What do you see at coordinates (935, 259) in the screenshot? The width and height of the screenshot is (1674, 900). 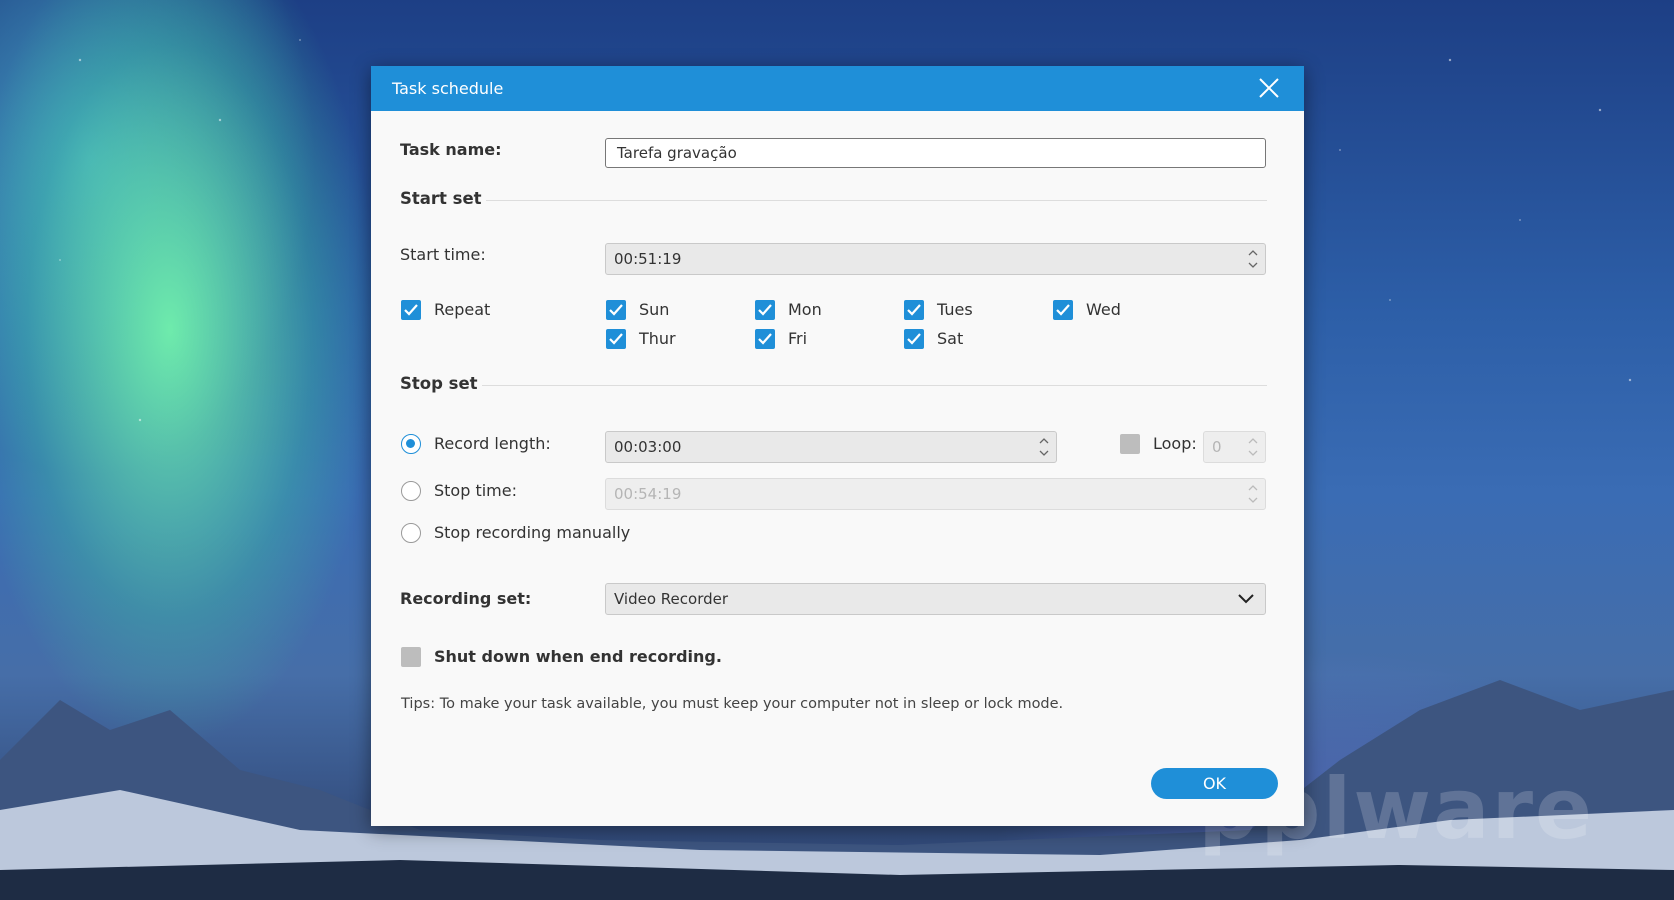 I see `start-time-input: 00:51:19` at bounding box center [935, 259].